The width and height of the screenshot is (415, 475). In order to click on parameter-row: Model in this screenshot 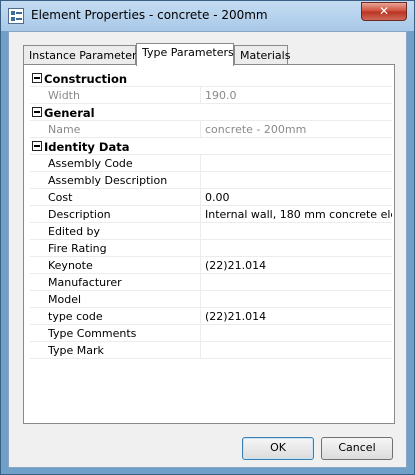, I will do `click(211, 299)`.